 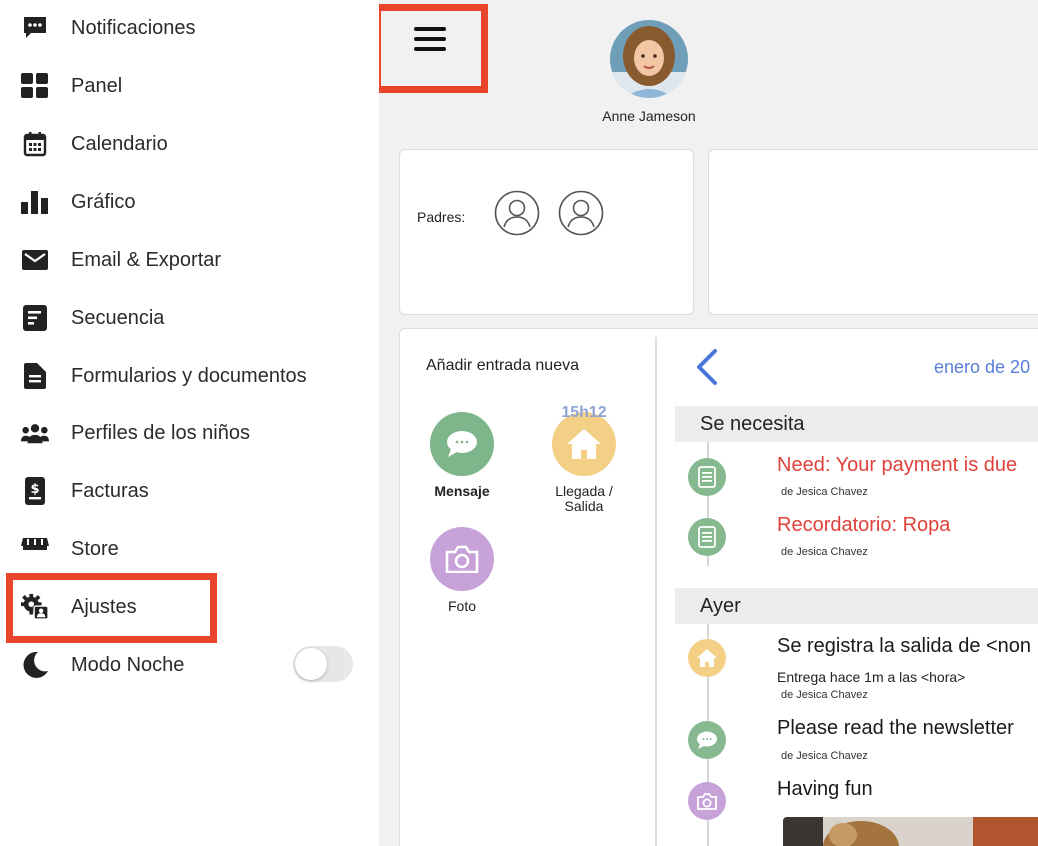 I want to click on section-header-se-necesita: Se necesita, so click(x=856, y=424).